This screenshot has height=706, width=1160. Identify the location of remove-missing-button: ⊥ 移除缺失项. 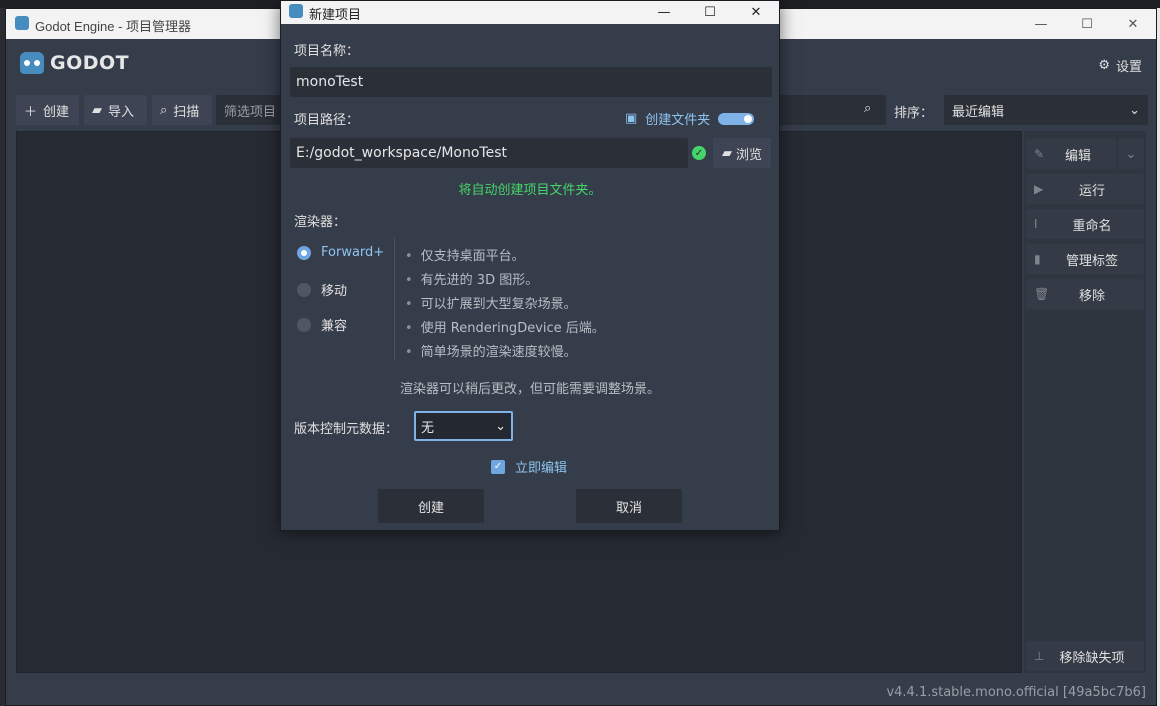
(1085, 656).